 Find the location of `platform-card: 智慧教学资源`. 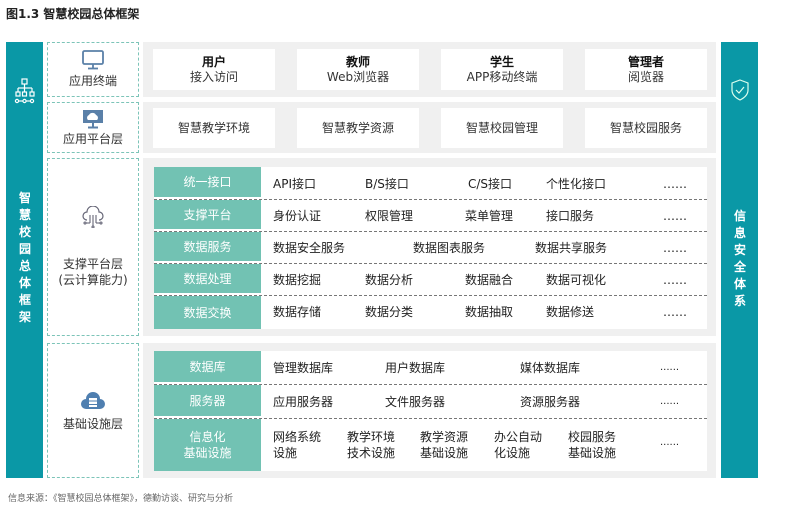

platform-card: 智慧教学资源 is located at coordinates (358, 128).